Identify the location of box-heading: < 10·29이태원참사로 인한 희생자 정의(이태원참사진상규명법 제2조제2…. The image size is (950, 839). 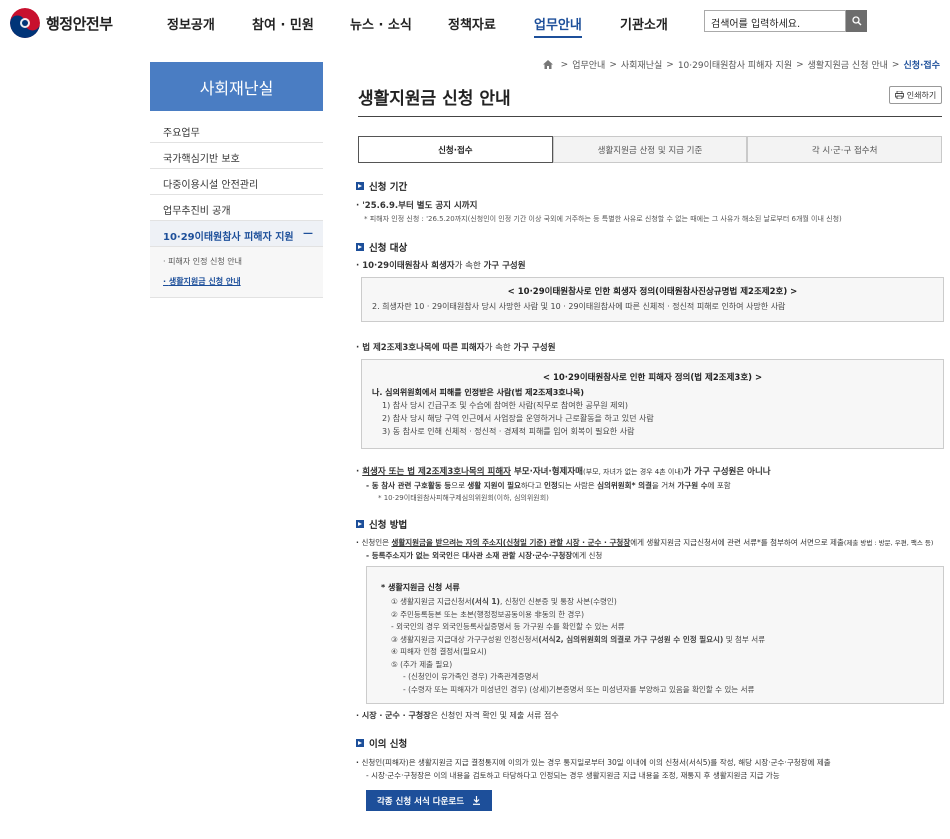
(652, 292).